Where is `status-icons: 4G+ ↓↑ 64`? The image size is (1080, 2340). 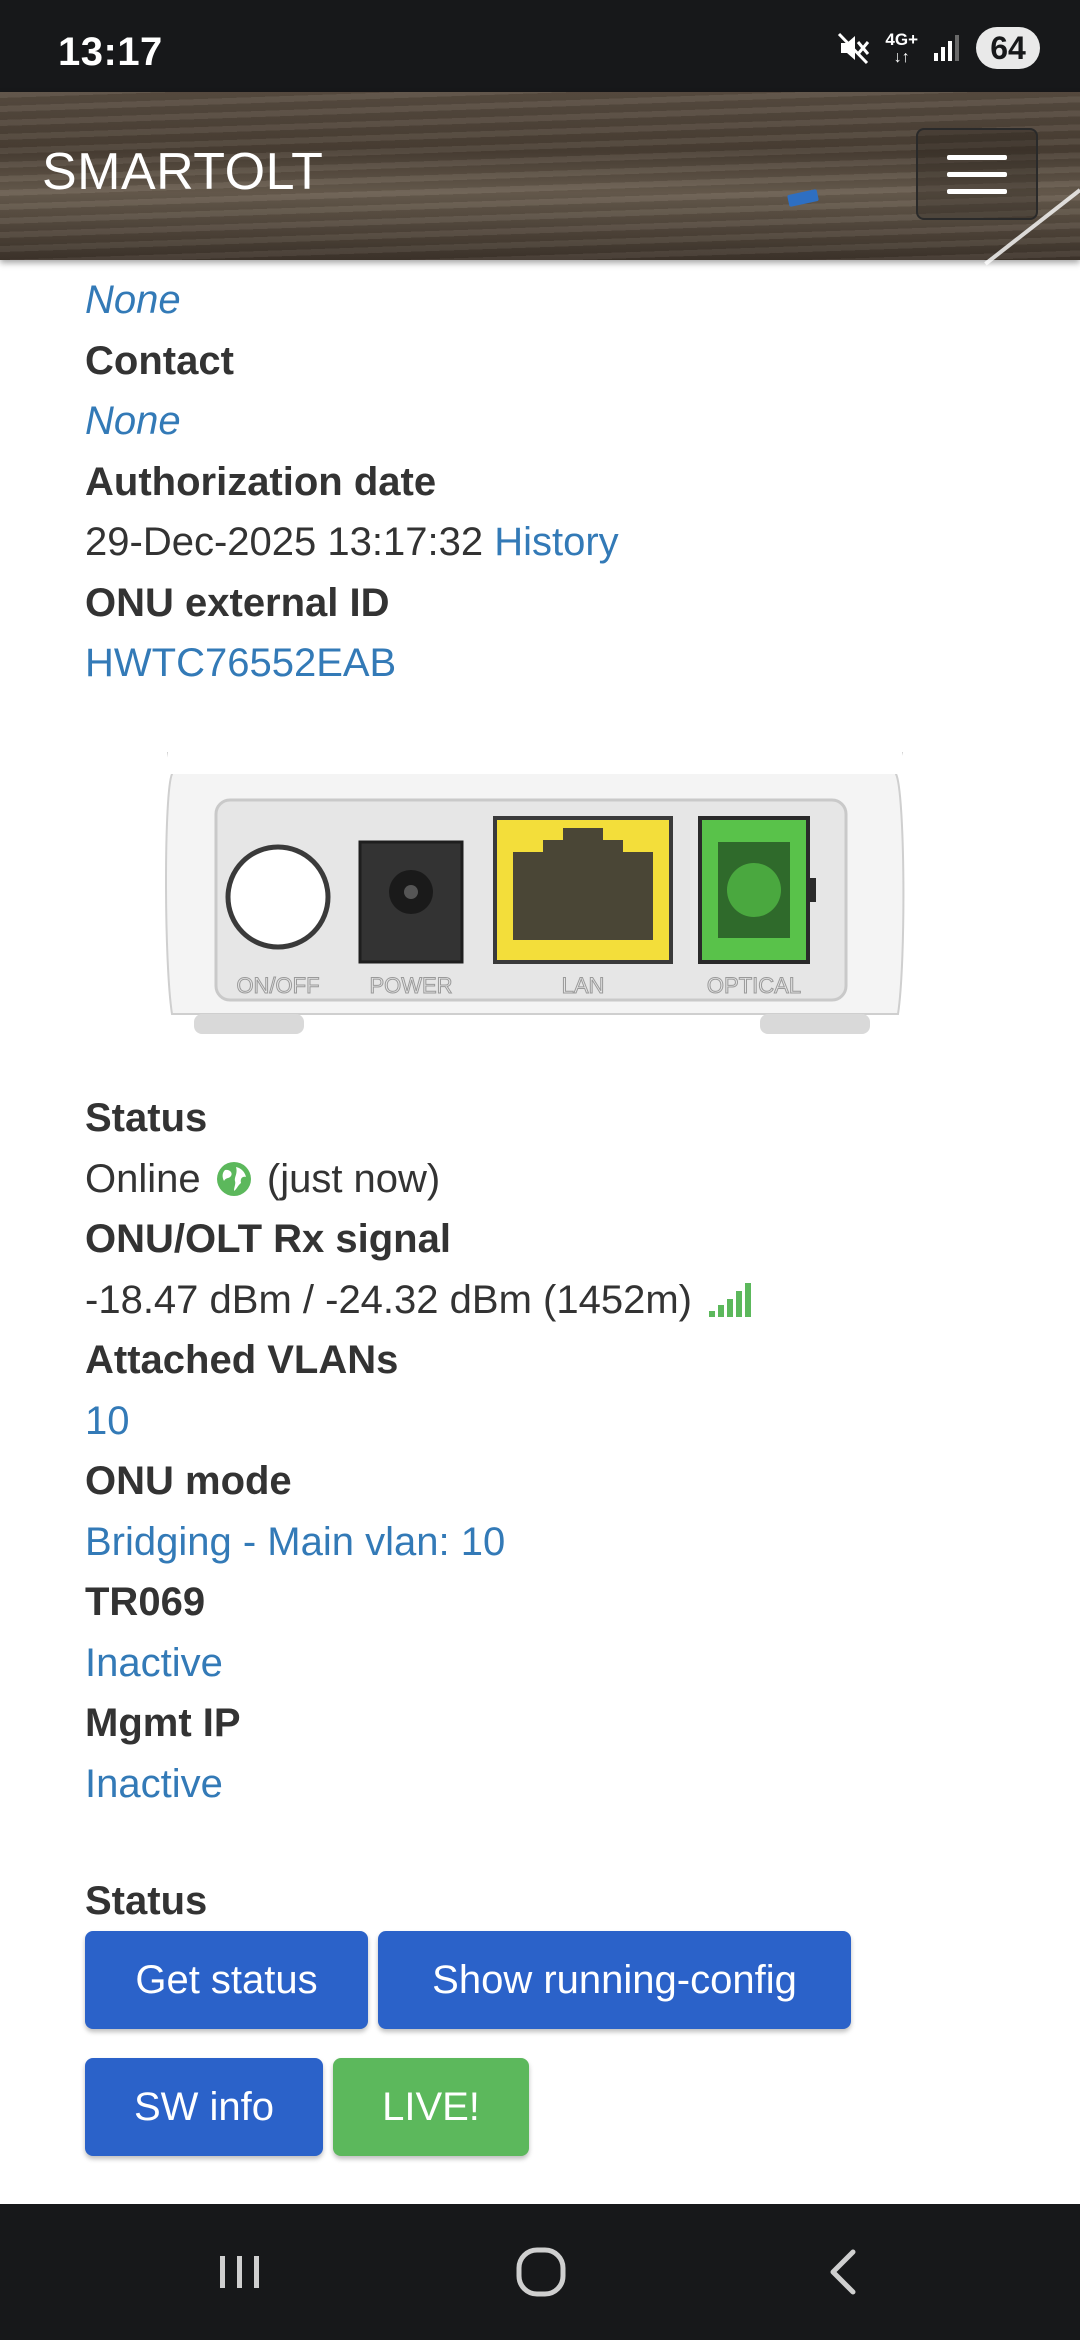 status-icons: 4G+ ↓↑ 64 is located at coordinates (938, 48).